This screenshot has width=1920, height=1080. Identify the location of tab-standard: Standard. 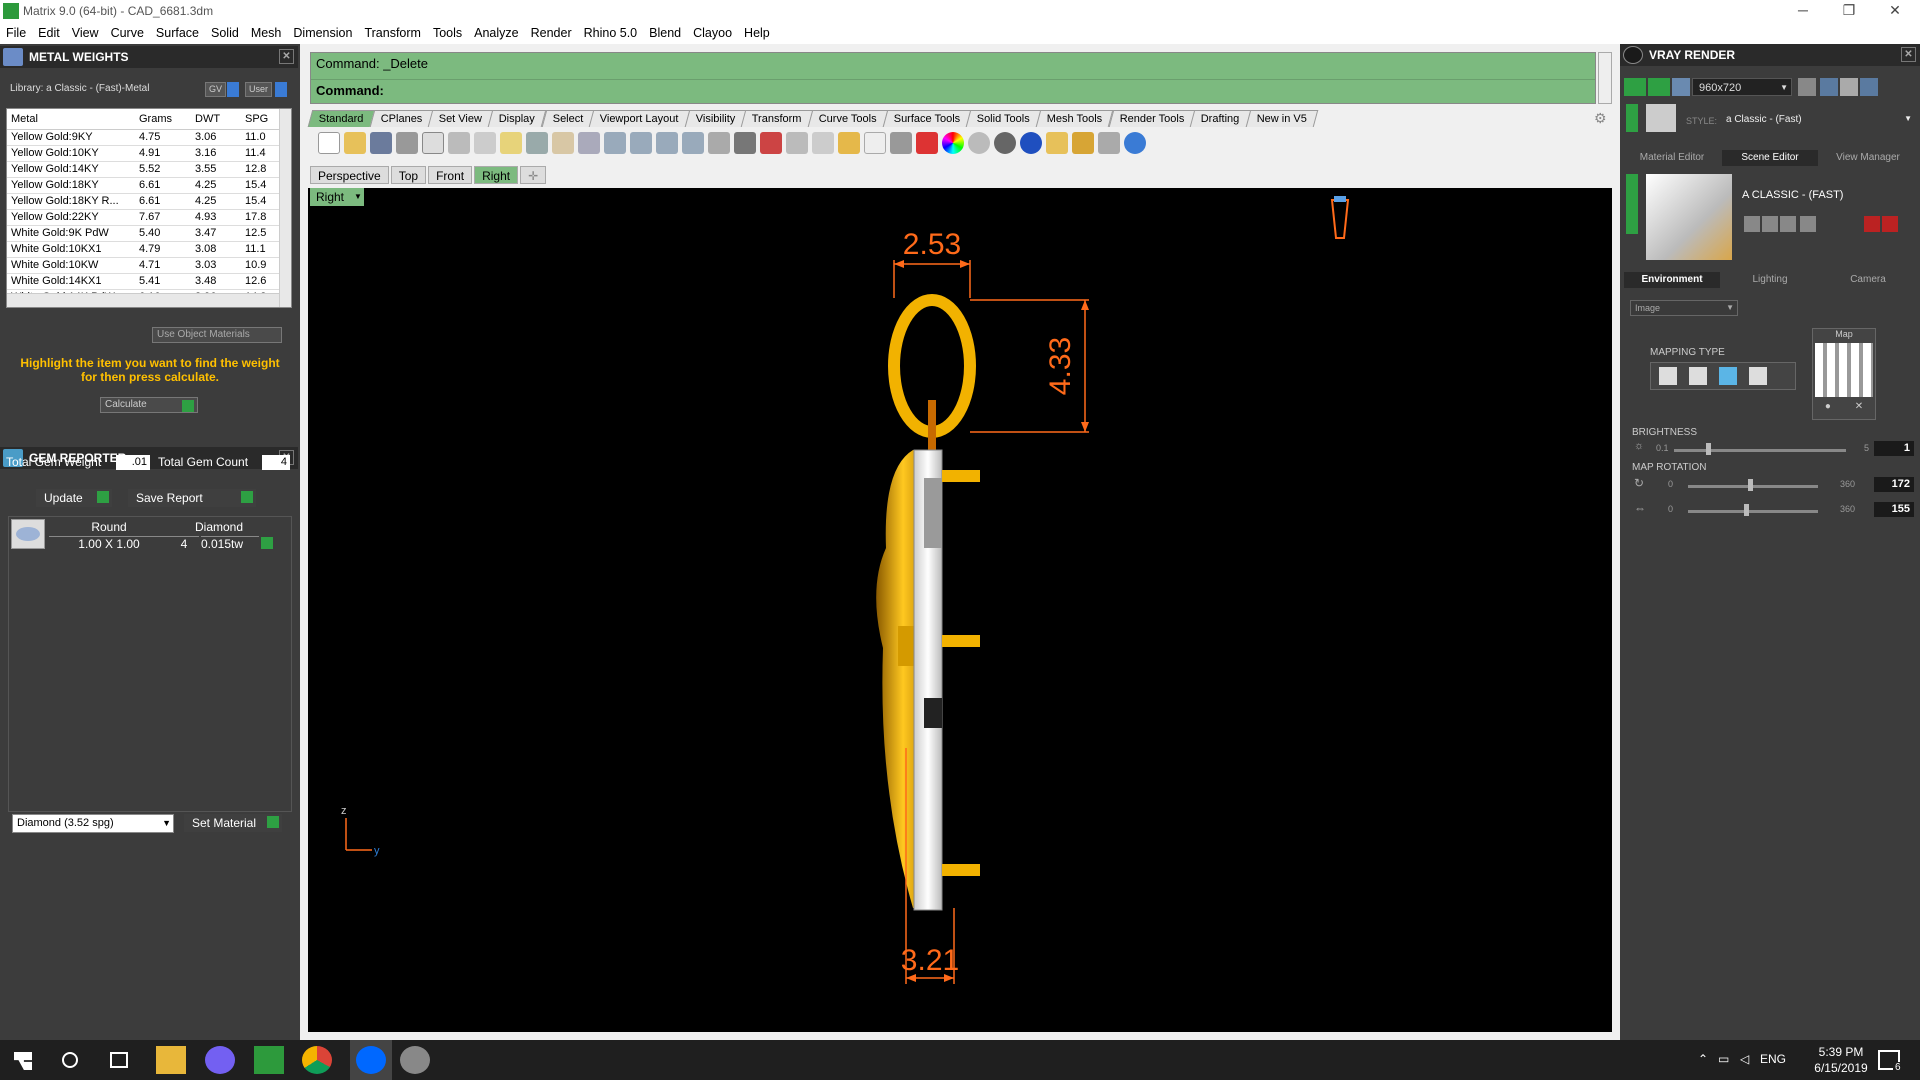
(341, 118).